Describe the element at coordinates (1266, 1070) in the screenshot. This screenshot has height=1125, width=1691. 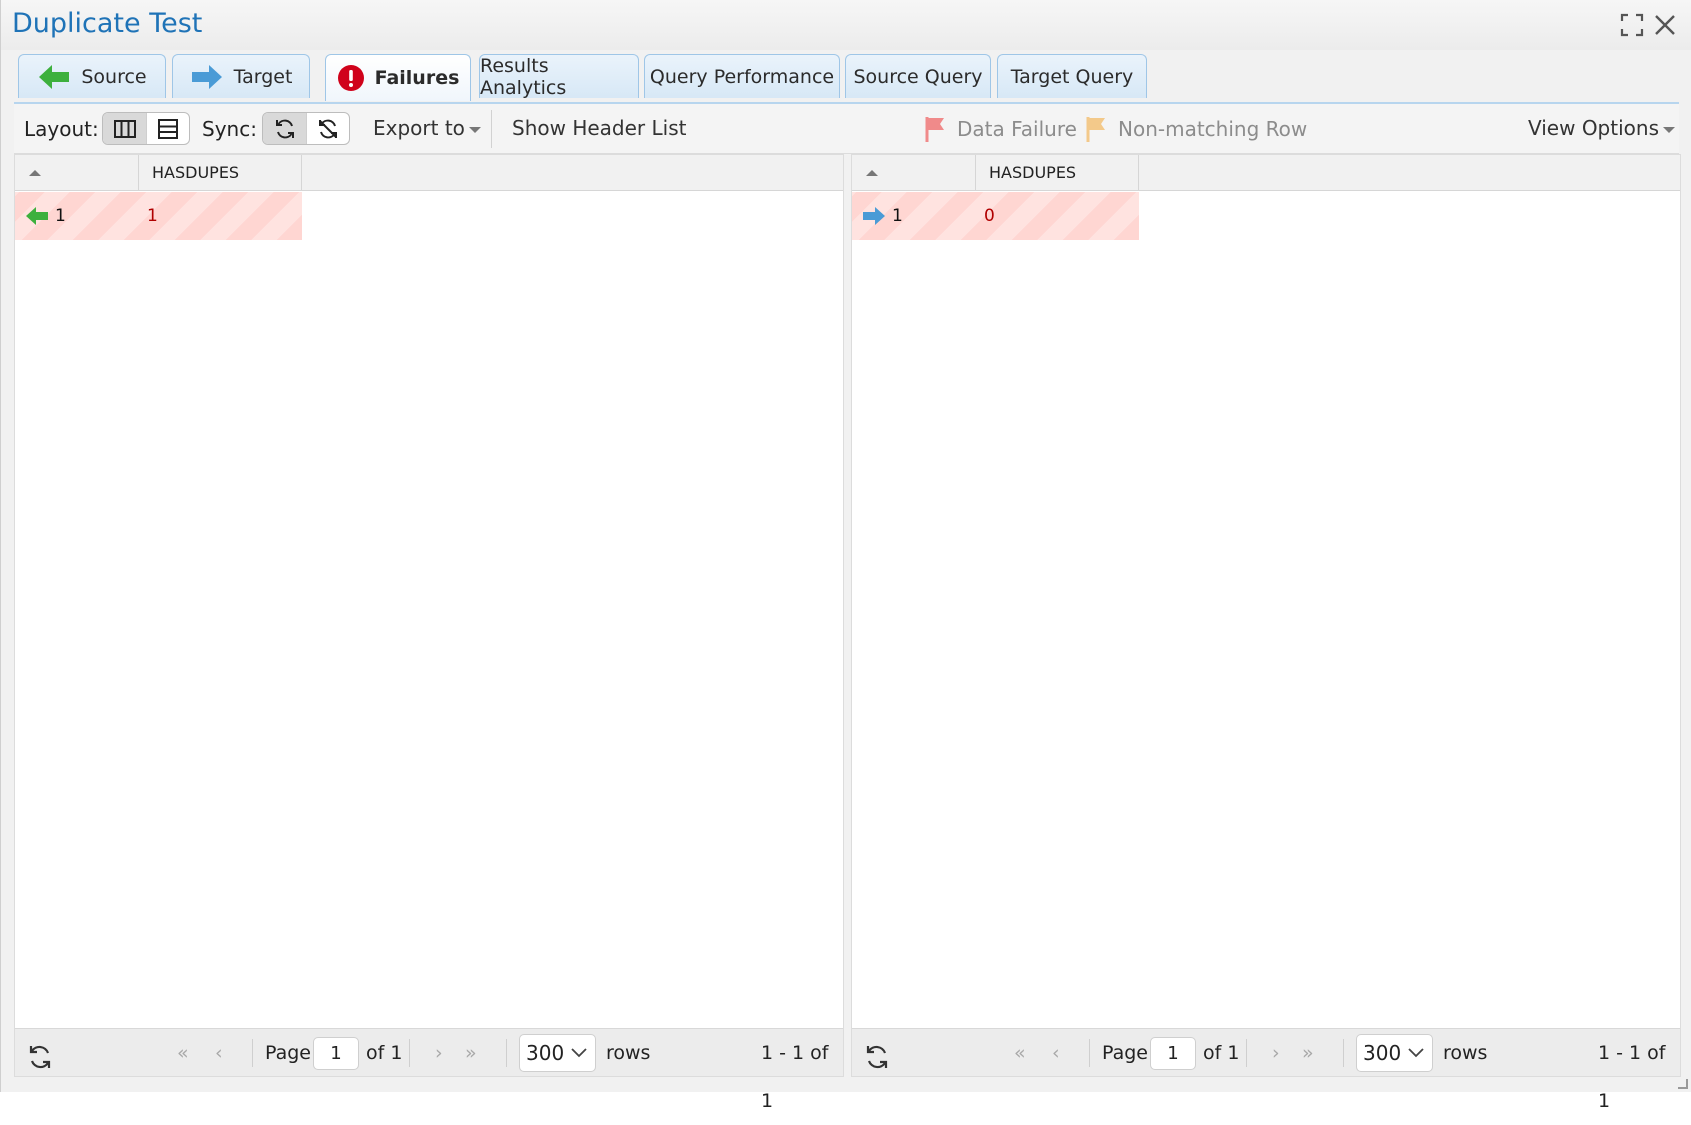
I see `target-pager: « ‹ Page 1 of 1 › » 300 rows 1 - 1 of 1` at that location.